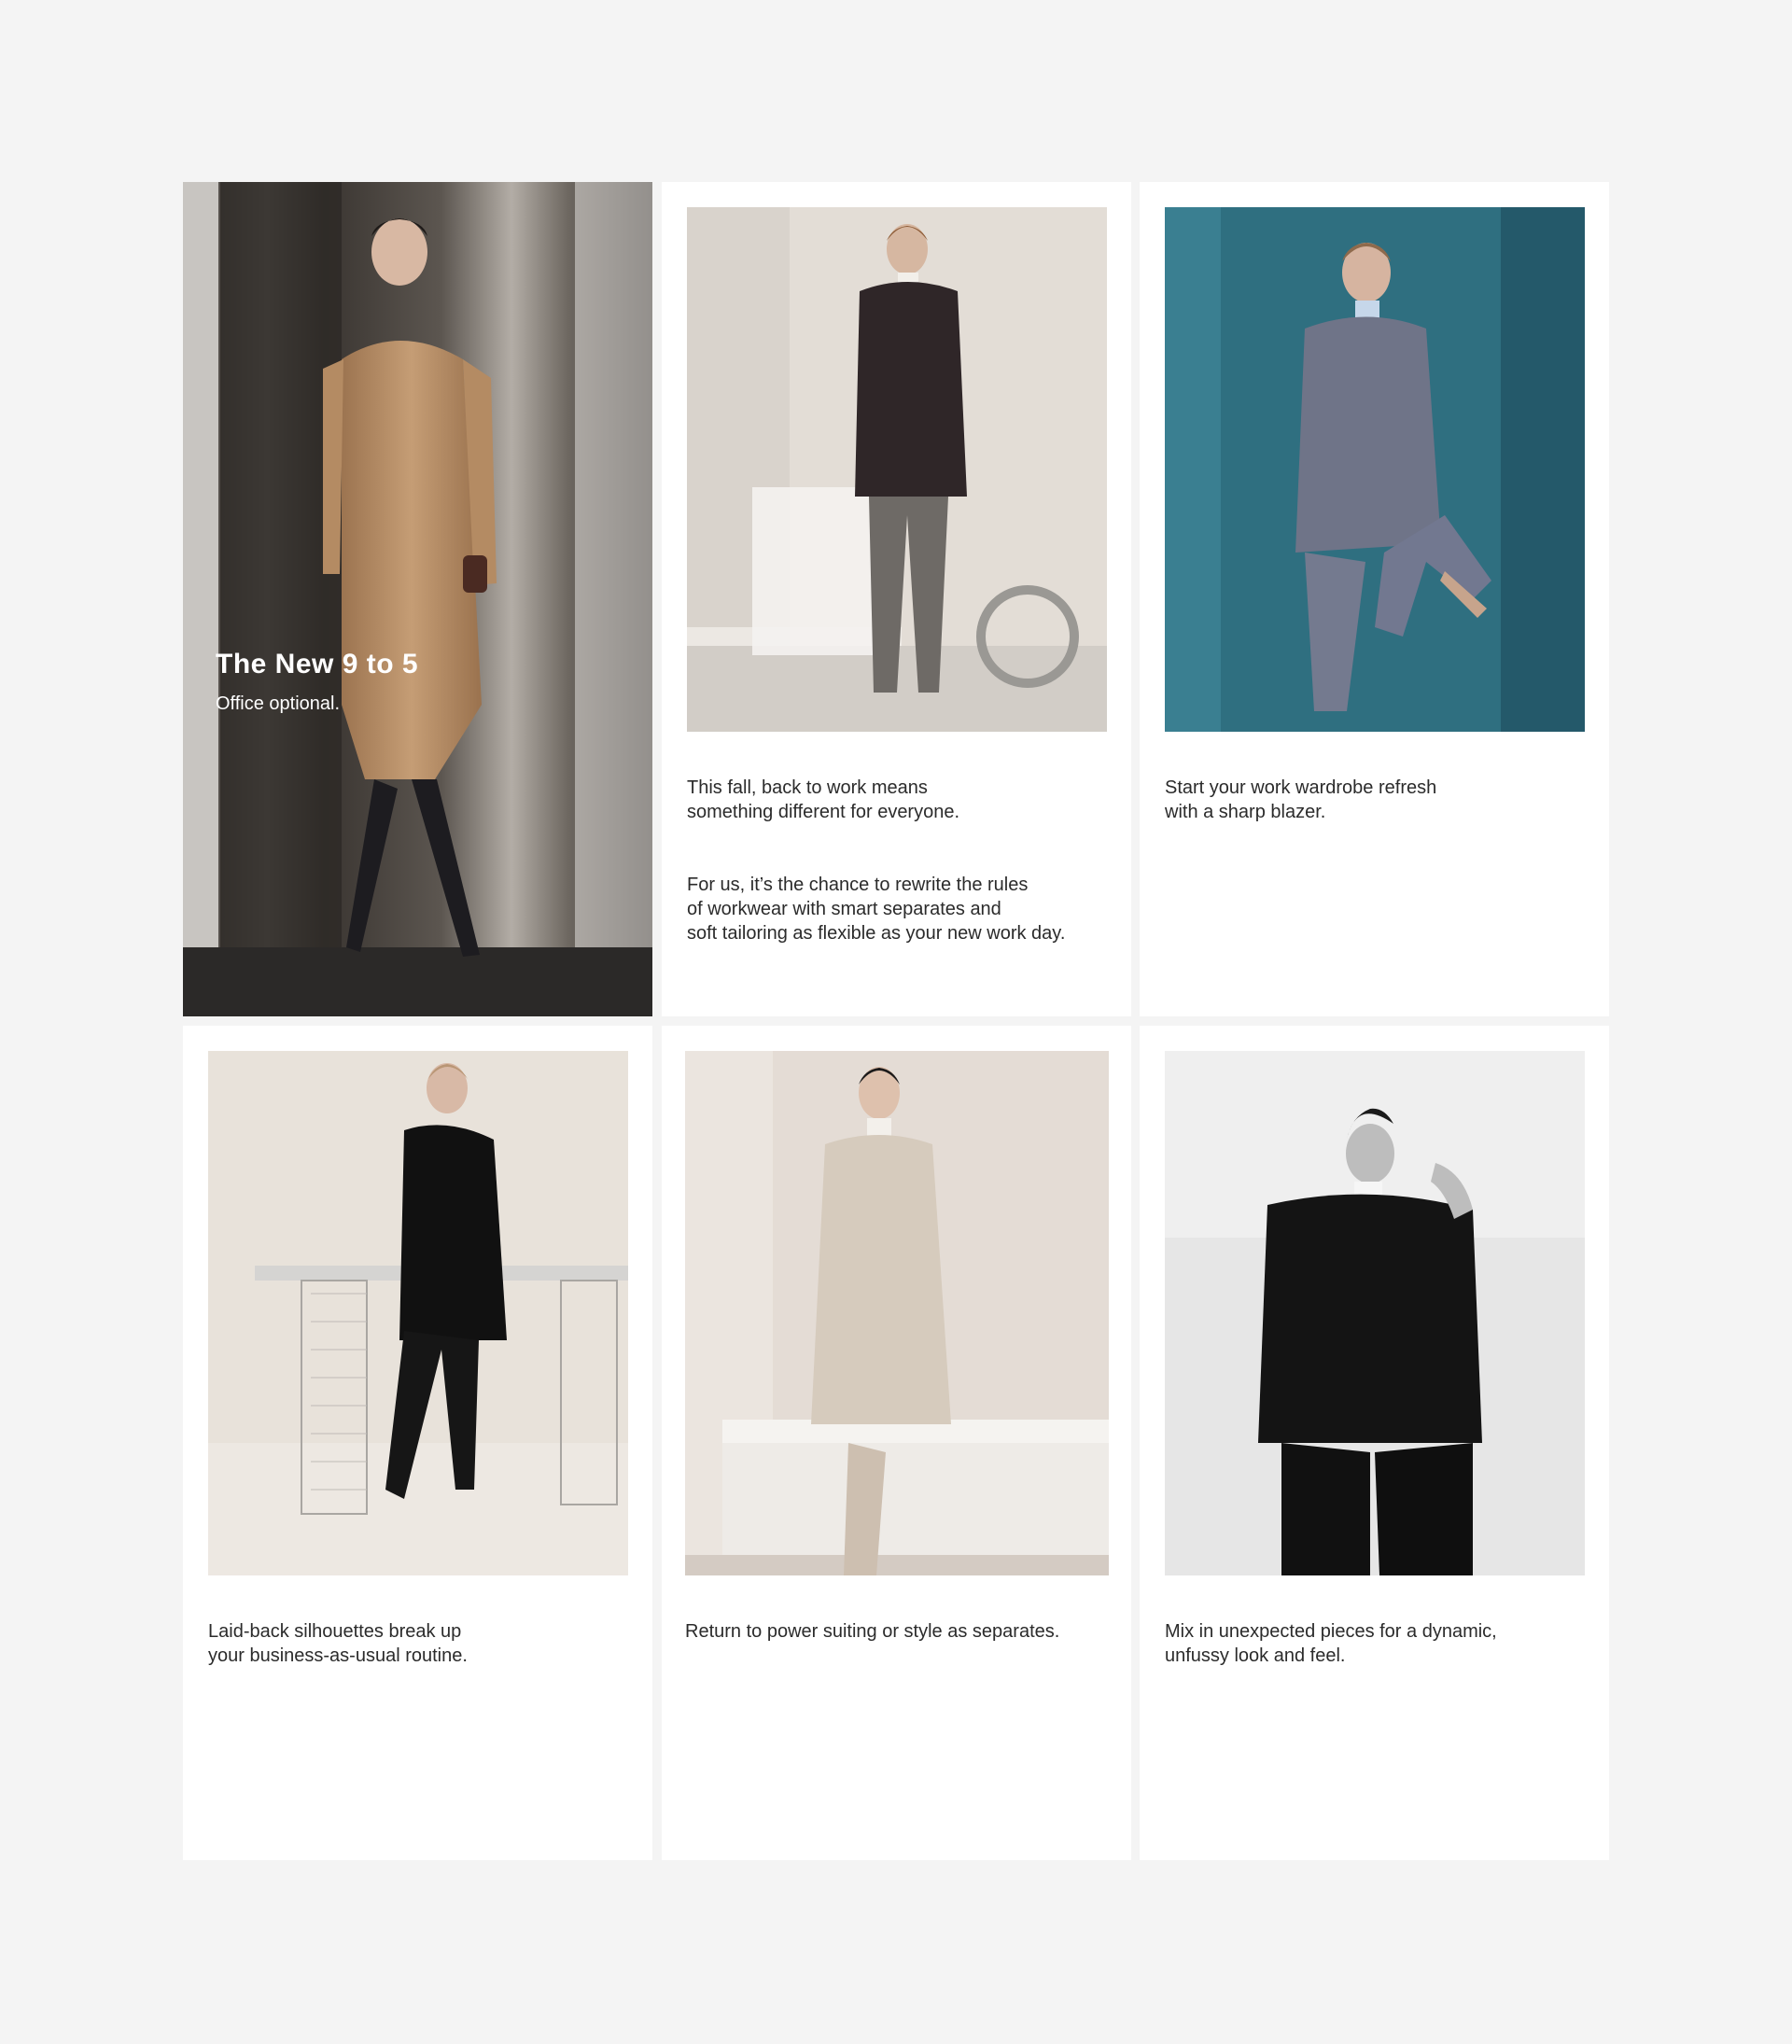 This screenshot has height=2044, width=1792. Describe the element at coordinates (278, 703) in the screenshot. I see `hero-subtitle: Office optional.` at that location.